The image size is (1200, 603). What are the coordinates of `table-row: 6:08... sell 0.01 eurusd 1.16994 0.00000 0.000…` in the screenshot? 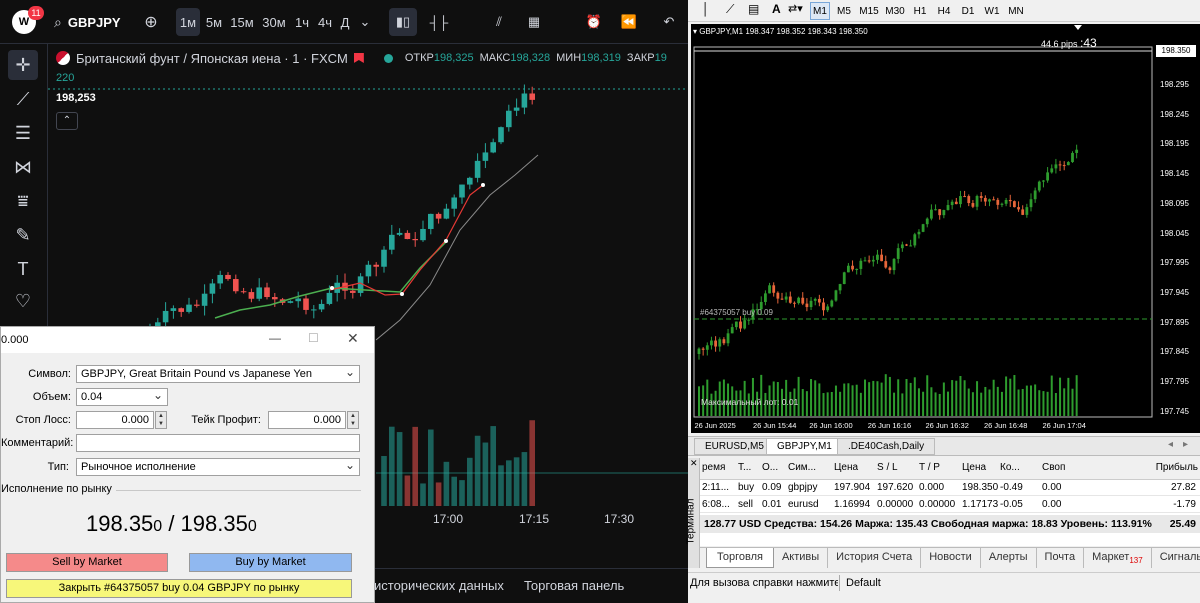 It's located at (950, 505).